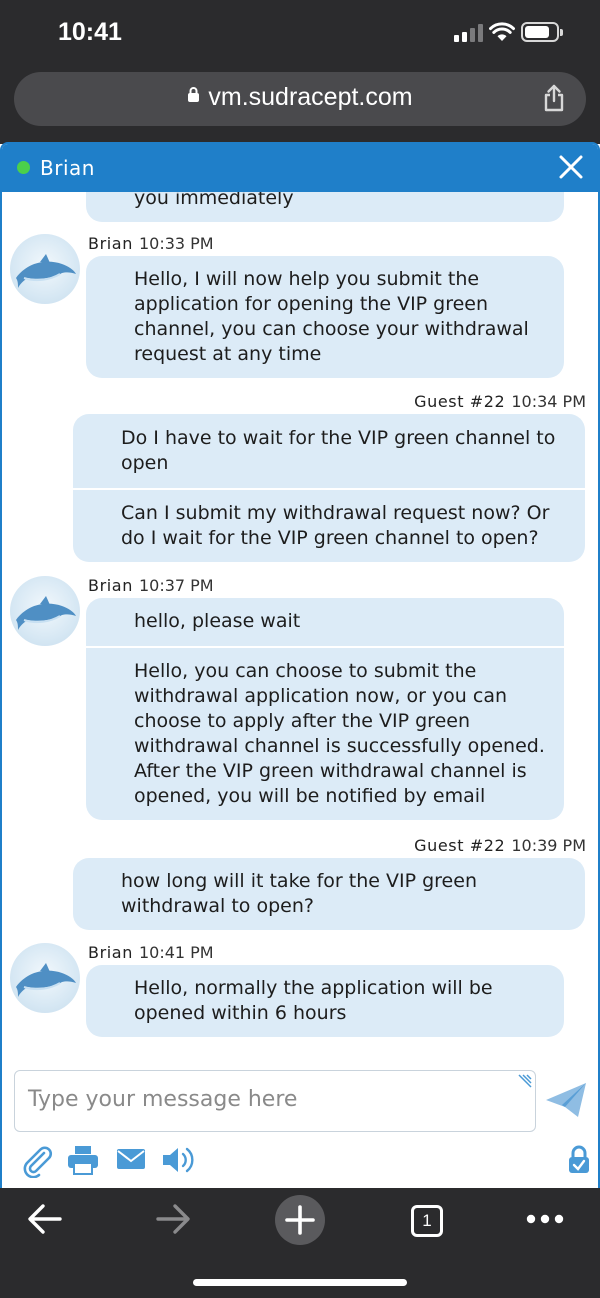 The height and width of the screenshot is (1298, 600). What do you see at coordinates (83, 1160) in the screenshot?
I see `print-icon` at bounding box center [83, 1160].